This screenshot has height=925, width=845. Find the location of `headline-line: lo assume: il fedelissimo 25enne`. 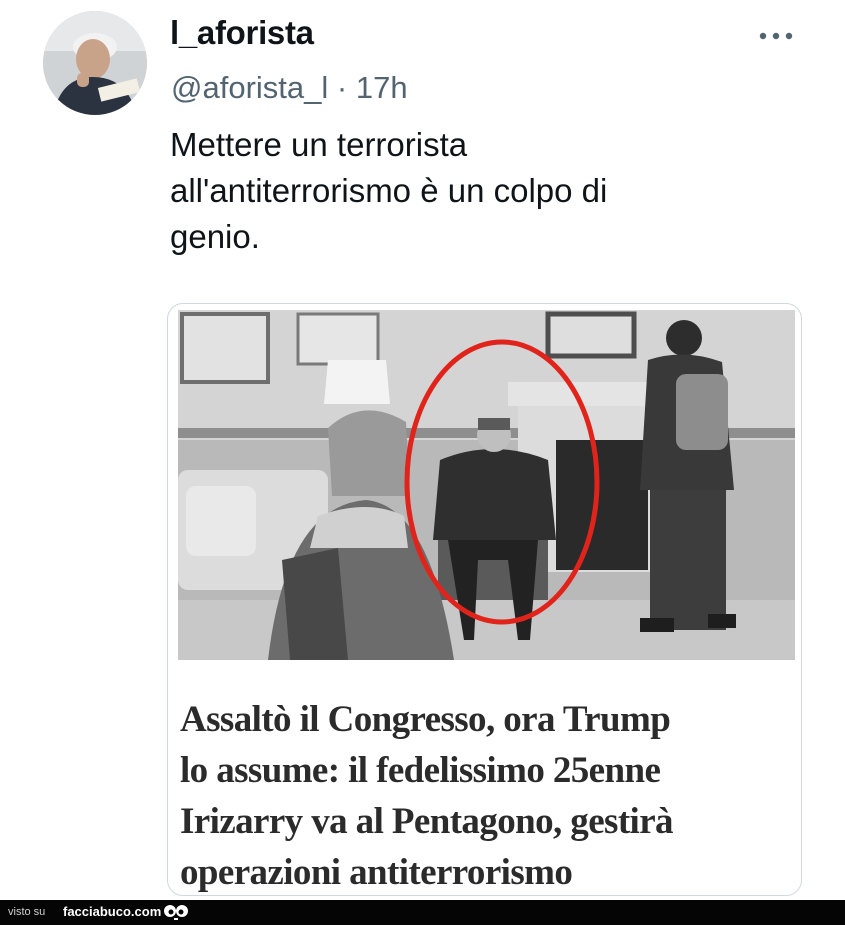

headline-line: lo assume: il fedelissimo 25enne is located at coordinates (420, 770).